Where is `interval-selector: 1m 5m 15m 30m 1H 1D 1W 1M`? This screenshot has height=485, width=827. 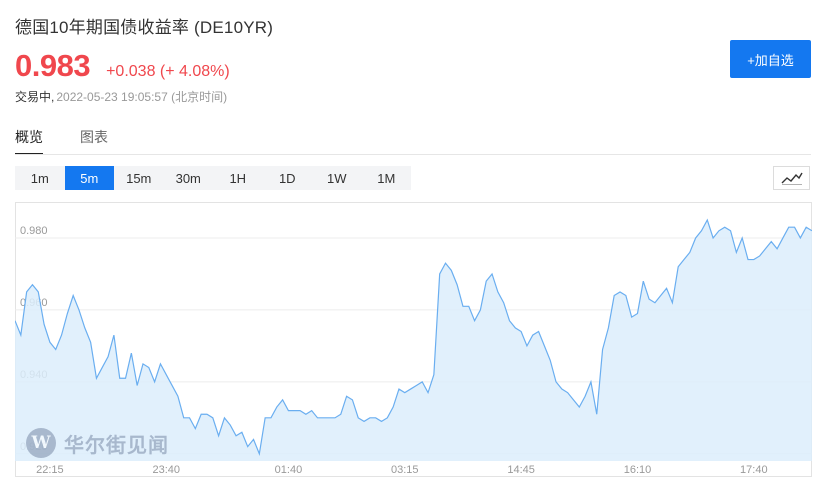
interval-selector: 1m 5m 15m 30m 1H 1D 1W 1M is located at coordinates (213, 178).